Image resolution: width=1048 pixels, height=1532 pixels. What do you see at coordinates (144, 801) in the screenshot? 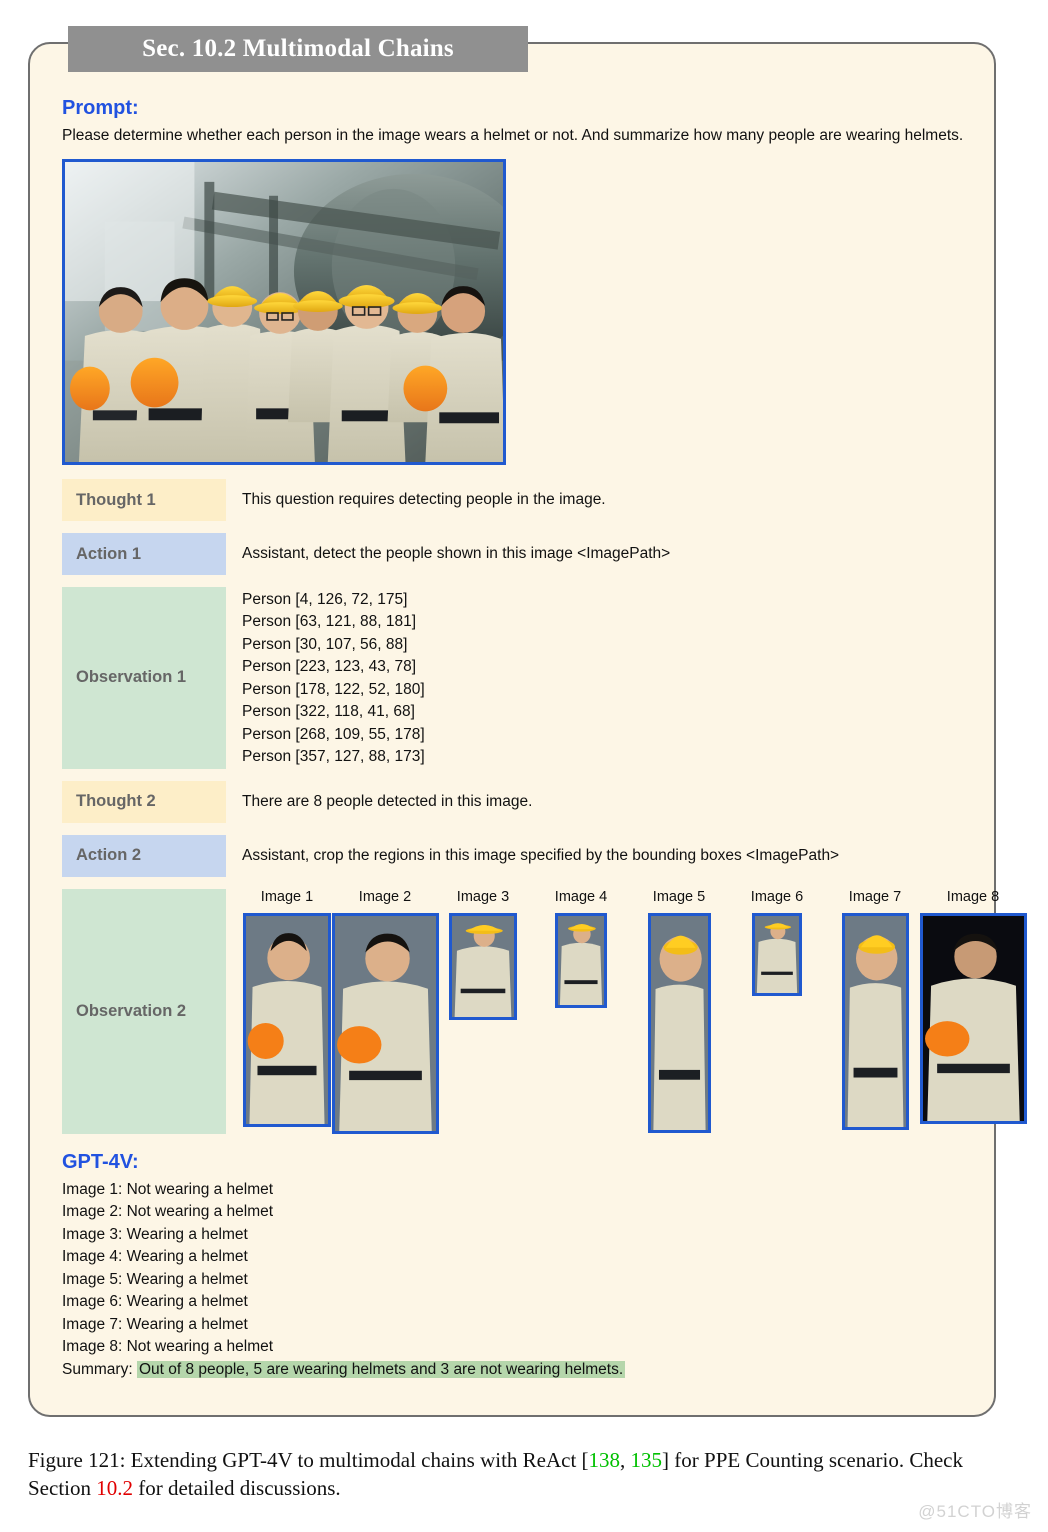
I see `thought-2-label: Thought 2` at bounding box center [144, 801].